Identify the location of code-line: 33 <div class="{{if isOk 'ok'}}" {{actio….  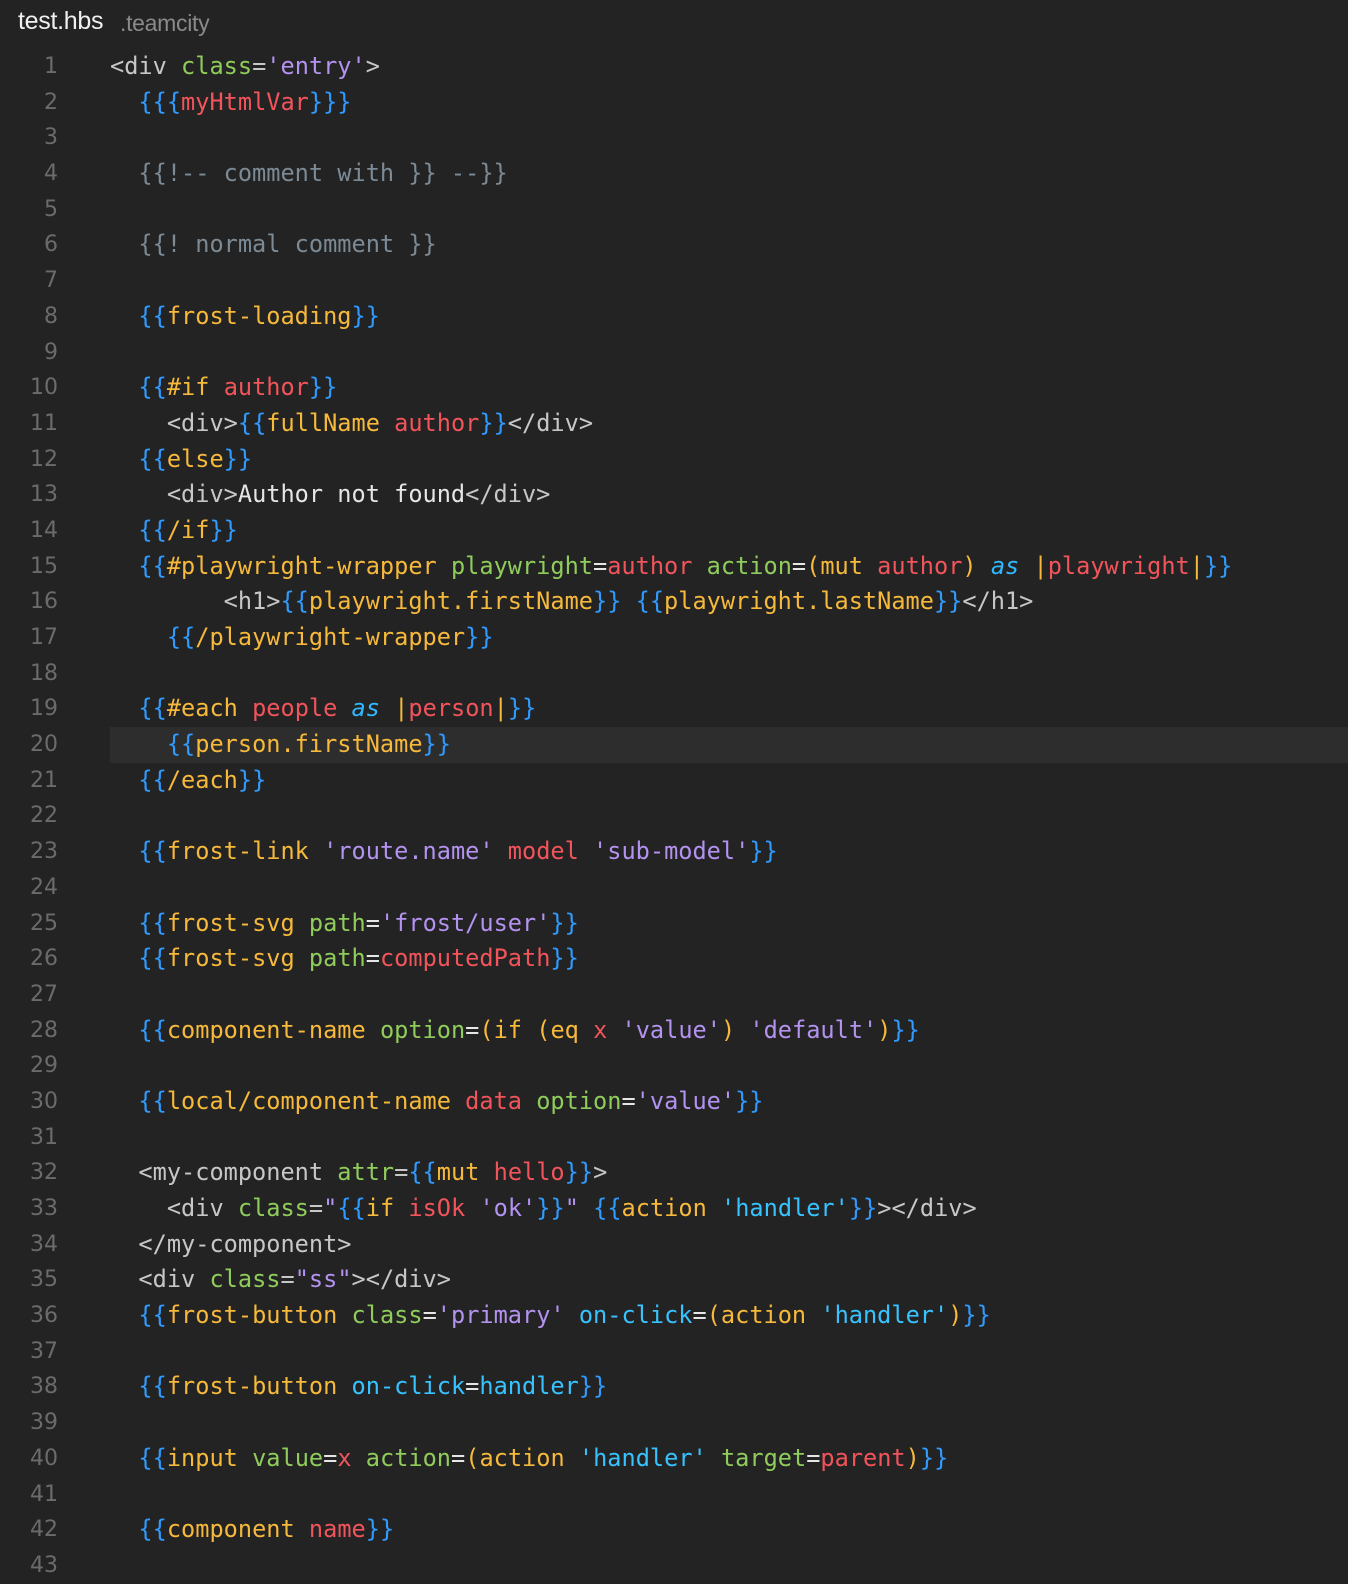
(674, 1209).